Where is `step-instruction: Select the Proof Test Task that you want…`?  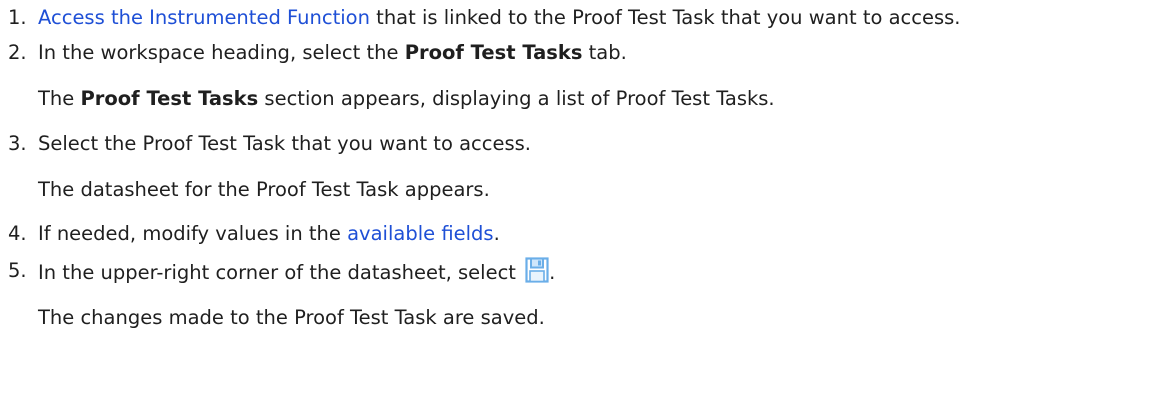 step-instruction: Select the Proof Test Task that you want… is located at coordinates (284, 143).